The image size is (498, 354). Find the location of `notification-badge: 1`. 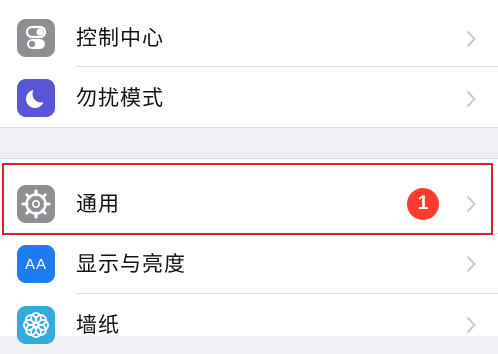

notification-badge: 1 is located at coordinates (423, 204).